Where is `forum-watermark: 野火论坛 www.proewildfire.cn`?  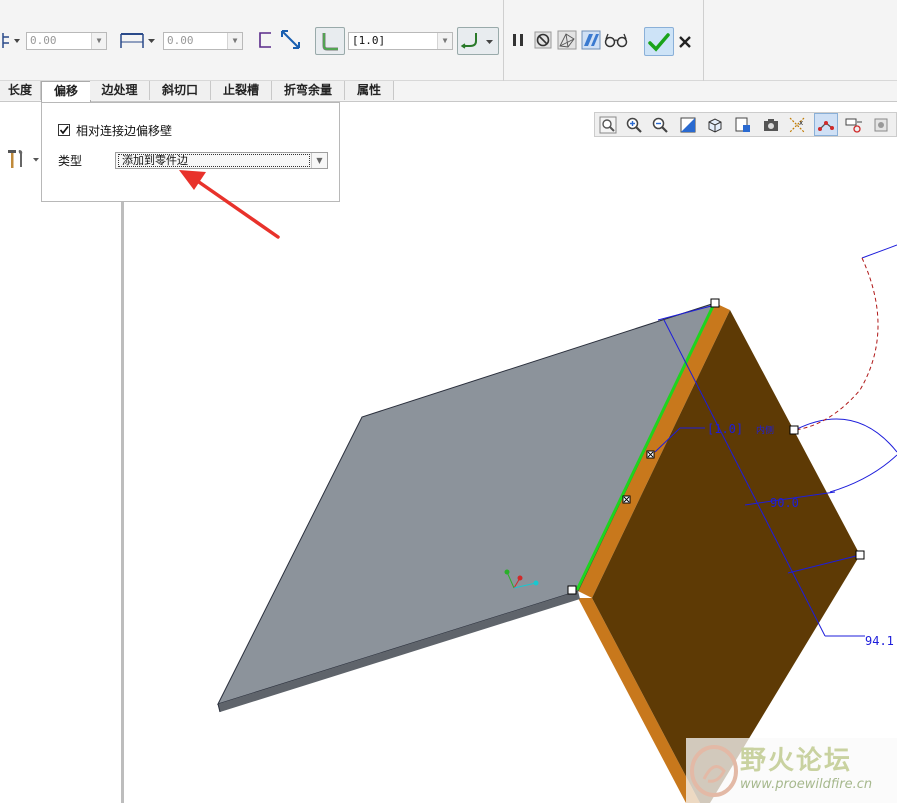
forum-watermark: 野火论坛 www.proewildfire.cn is located at coordinates (791, 770).